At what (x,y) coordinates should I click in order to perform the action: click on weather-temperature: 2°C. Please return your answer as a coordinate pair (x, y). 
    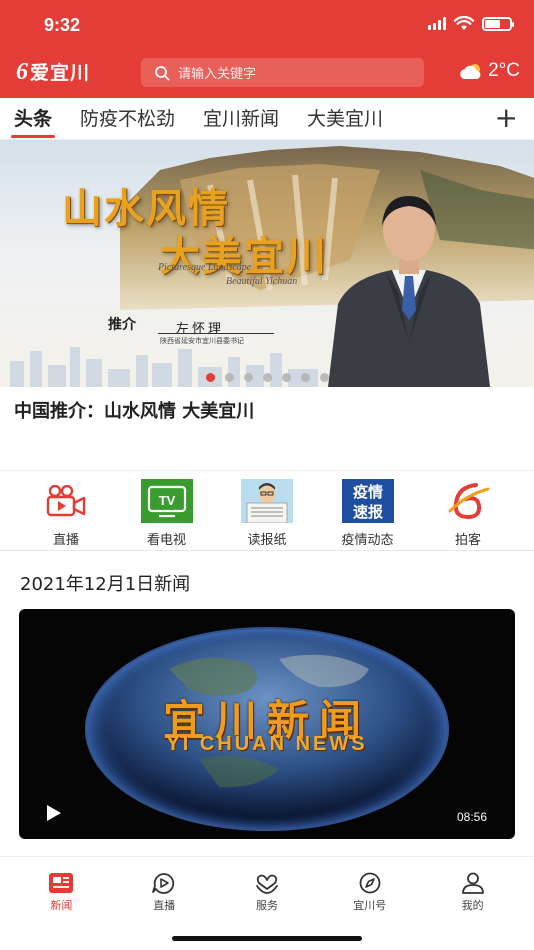
    Looking at the image, I should click on (504, 70).